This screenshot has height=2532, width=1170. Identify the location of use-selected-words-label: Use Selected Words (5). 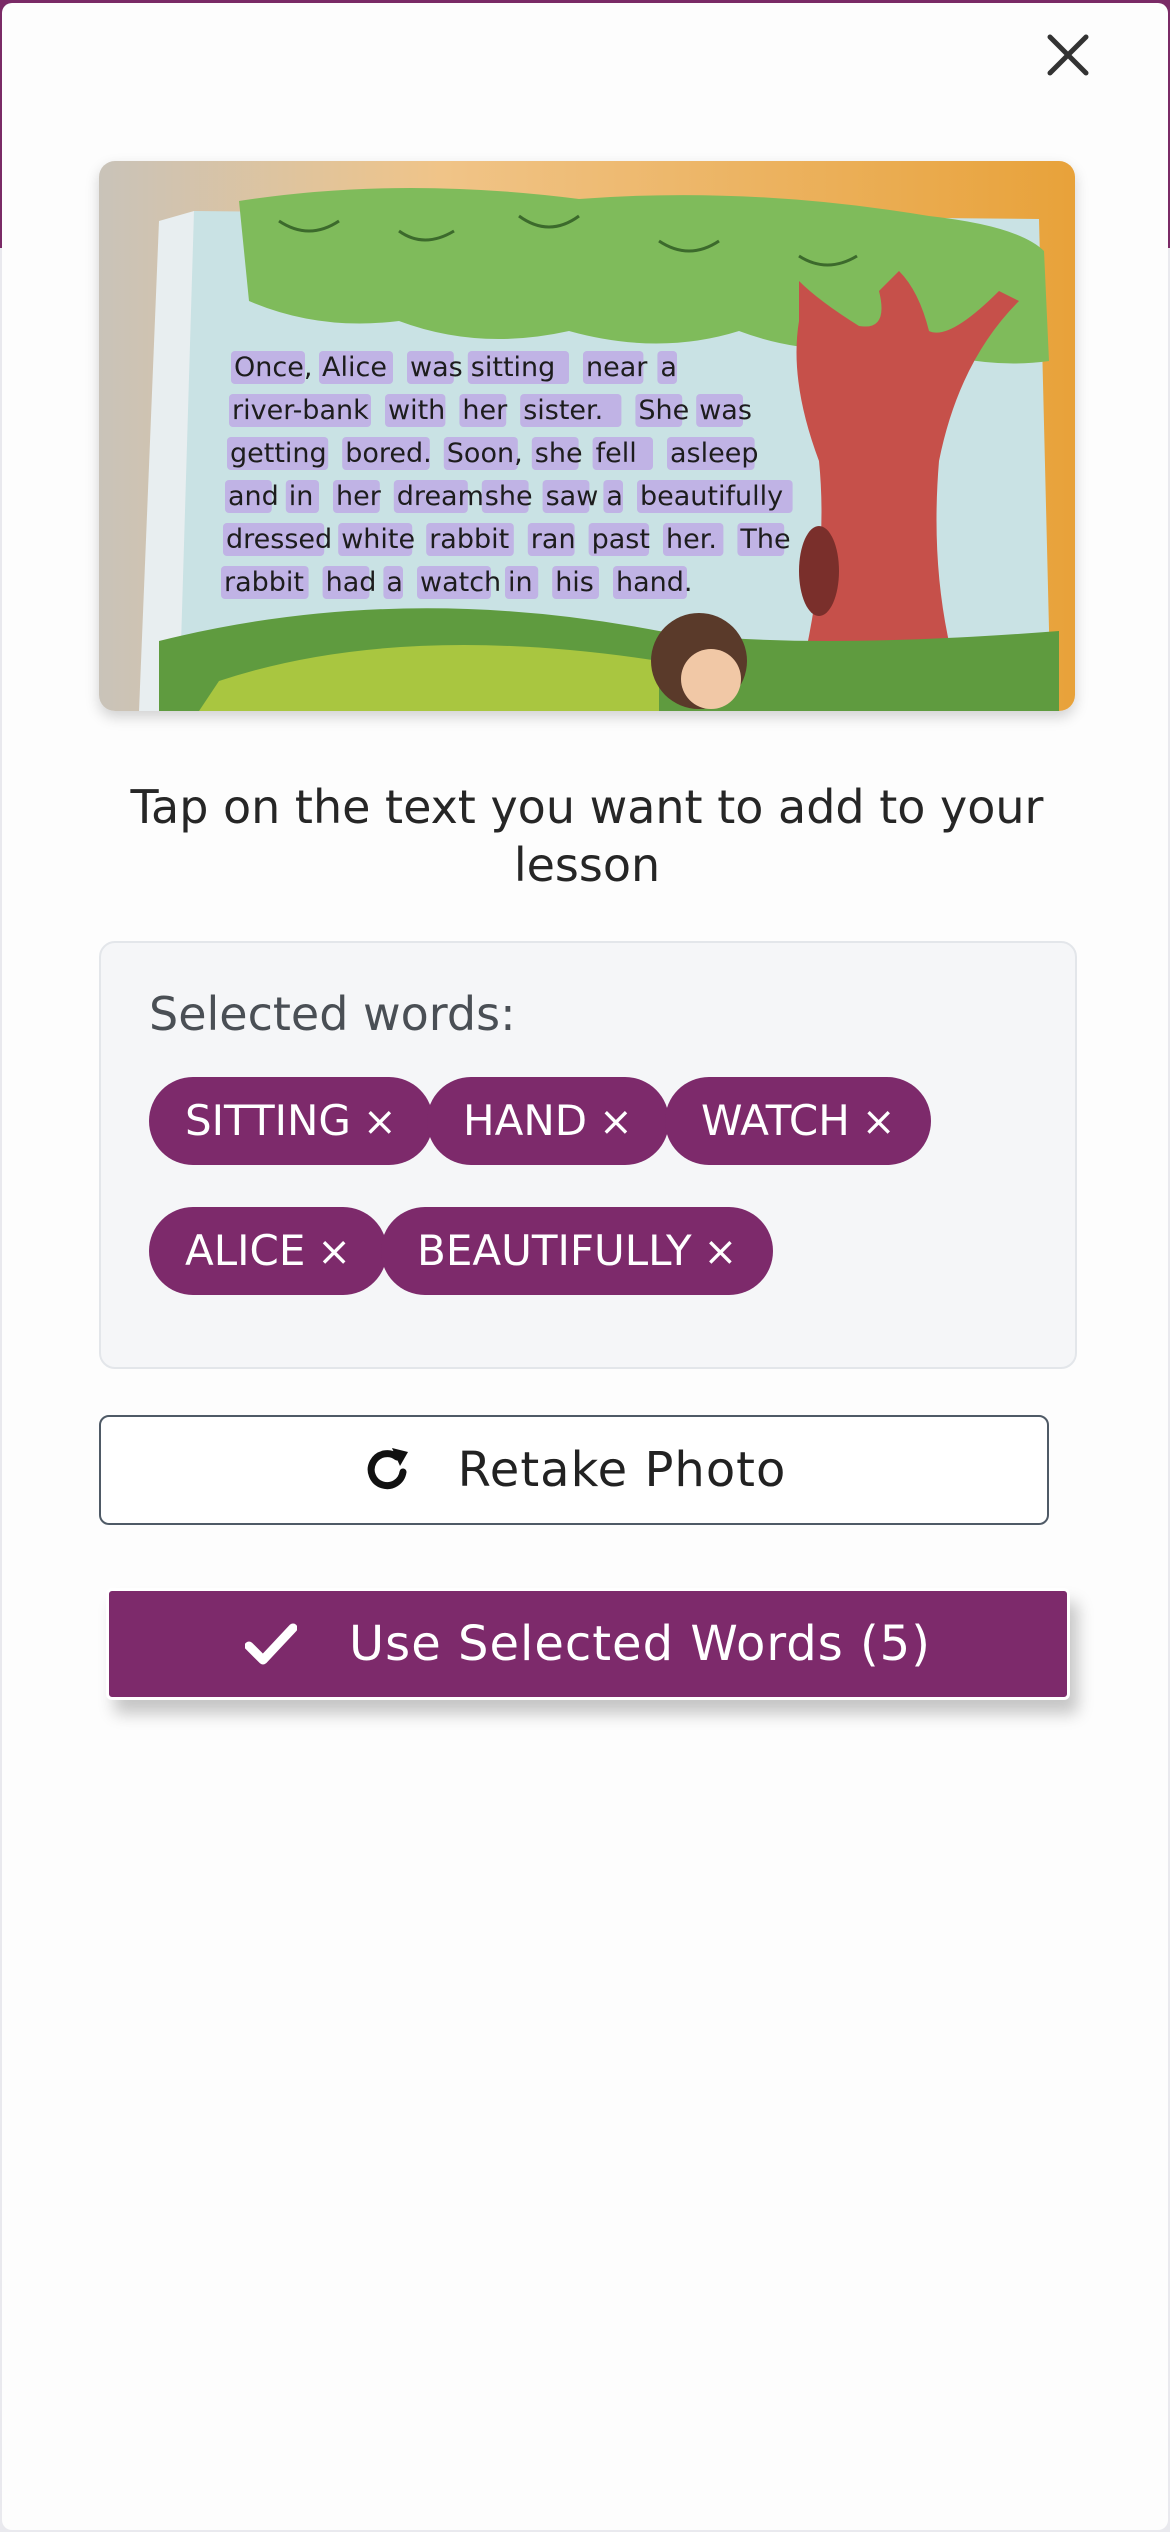
(640, 1644).